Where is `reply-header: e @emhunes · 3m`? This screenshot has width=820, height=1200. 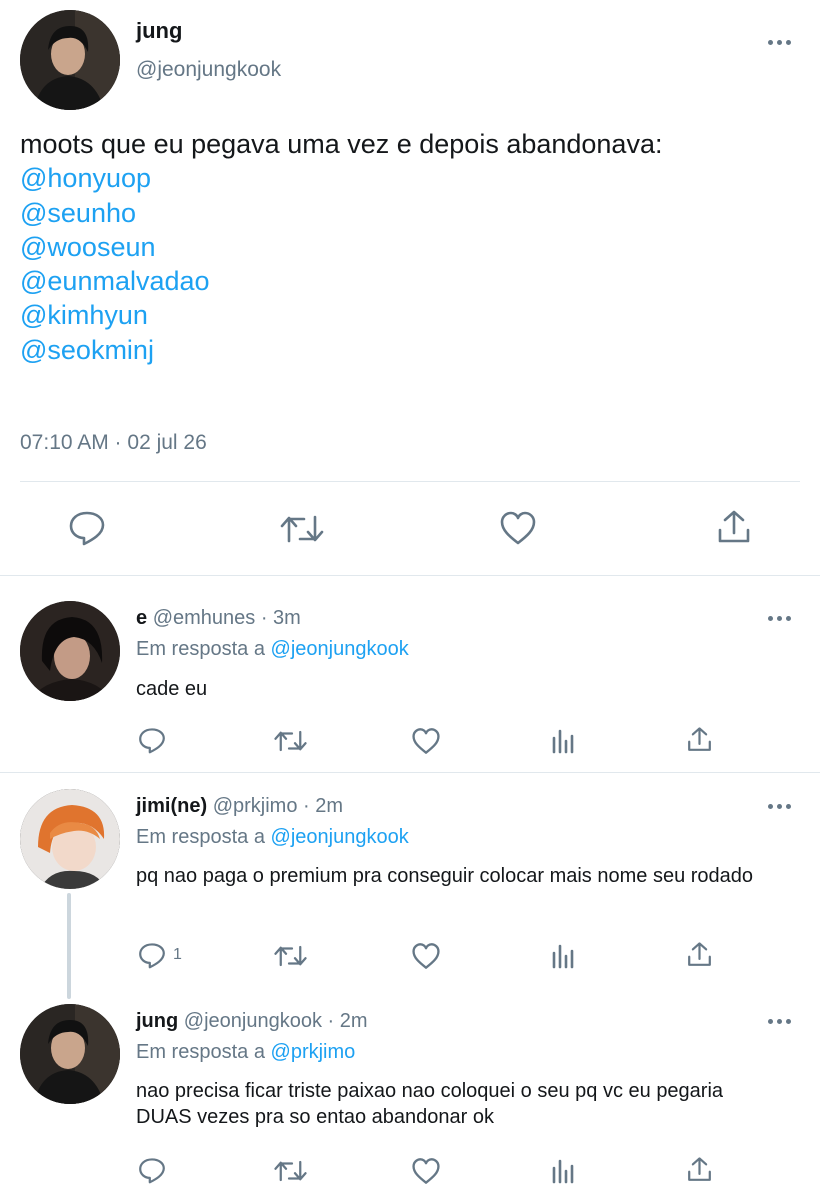 reply-header: e @emhunes · 3m is located at coordinates (218, 618).